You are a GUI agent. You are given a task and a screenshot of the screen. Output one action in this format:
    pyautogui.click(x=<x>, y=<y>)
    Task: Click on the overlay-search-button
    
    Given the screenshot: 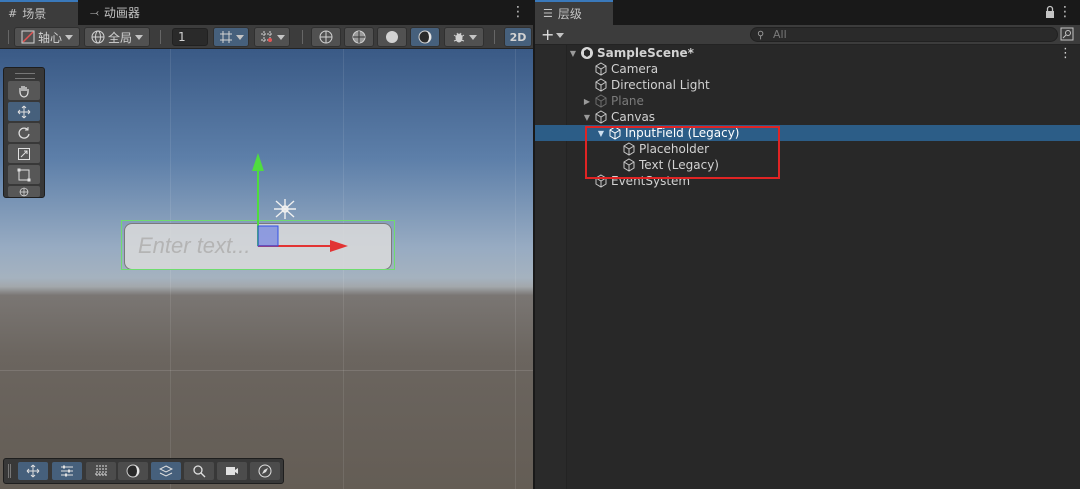 What is the action you would take?
    pyautogui.click(x=199, y=471)
    